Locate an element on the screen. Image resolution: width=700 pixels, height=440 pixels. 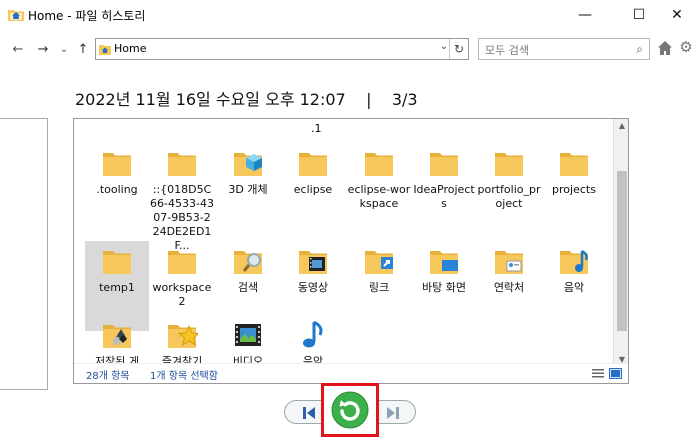
address-bar: Home ⌄ ↻ is located at coordinates (282, 49).